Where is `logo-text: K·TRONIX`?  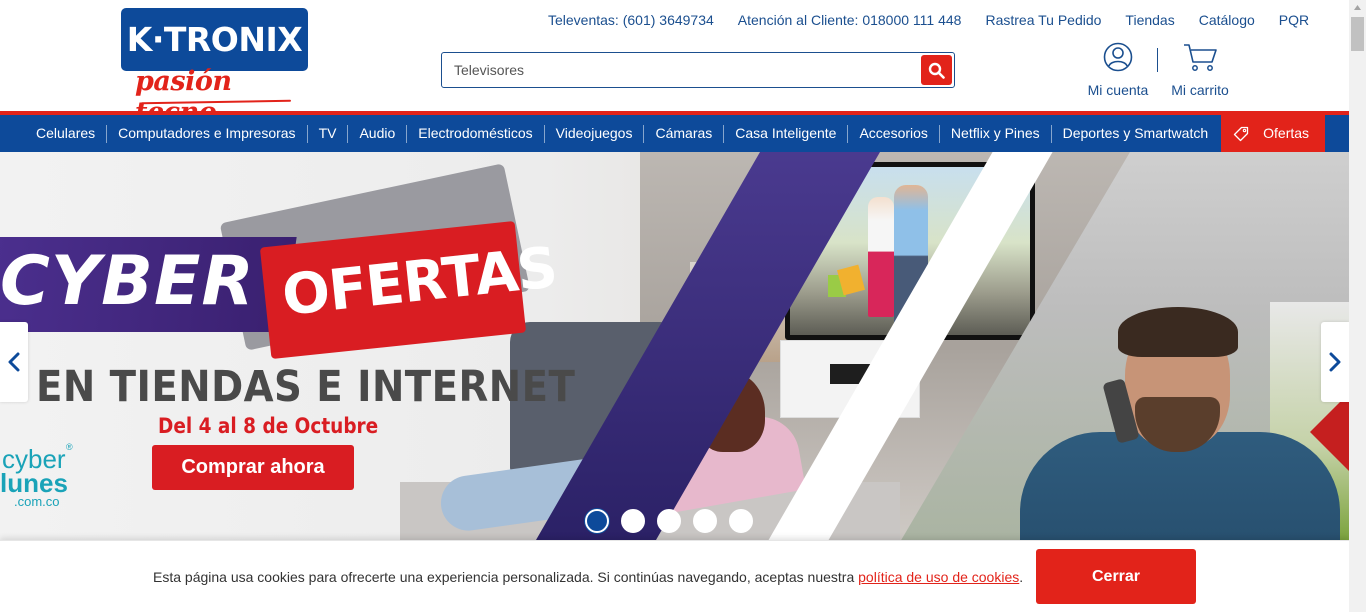 logo-text: K·TRONIX is located at coordinates (214, 39).